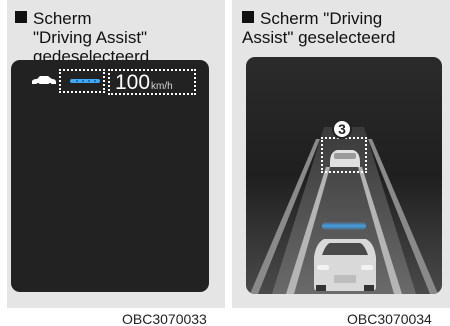  Describe the element at coordinates (321, 18) in the screenshot. I see `right-caption-line-1: Scherm "Driving` at that location.